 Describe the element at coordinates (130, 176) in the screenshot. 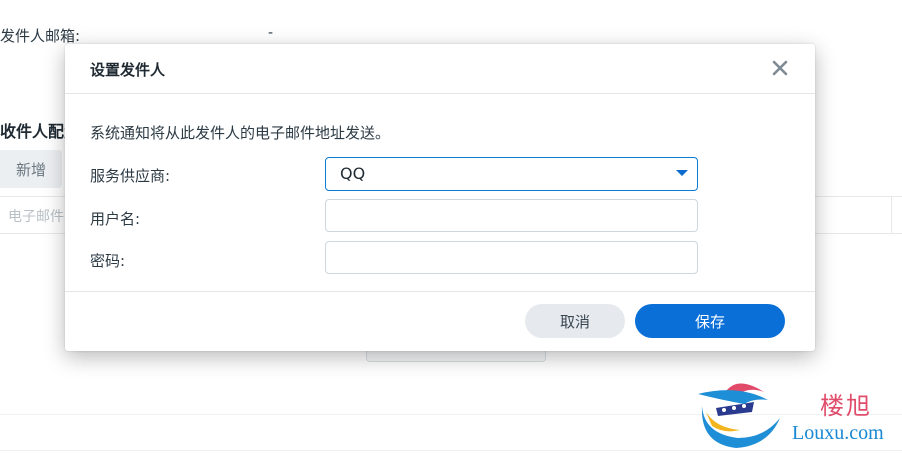

I see `provider-label: 服务供应商:` at that location.